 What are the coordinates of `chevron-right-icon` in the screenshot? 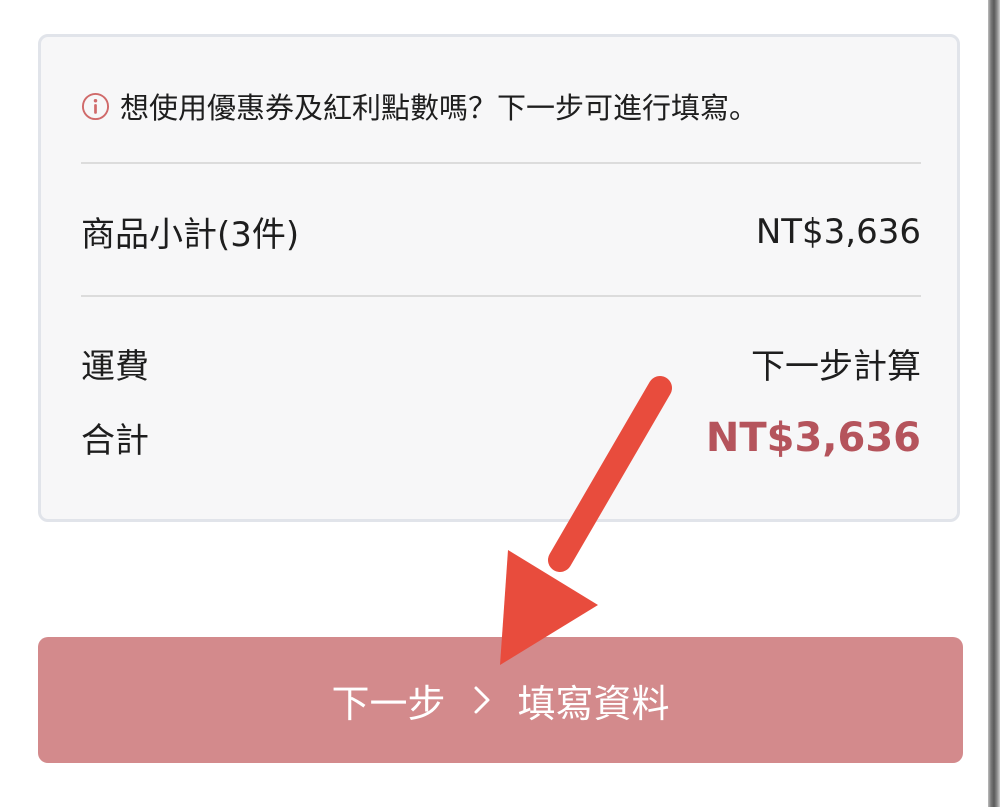 It's located at (481, 700).